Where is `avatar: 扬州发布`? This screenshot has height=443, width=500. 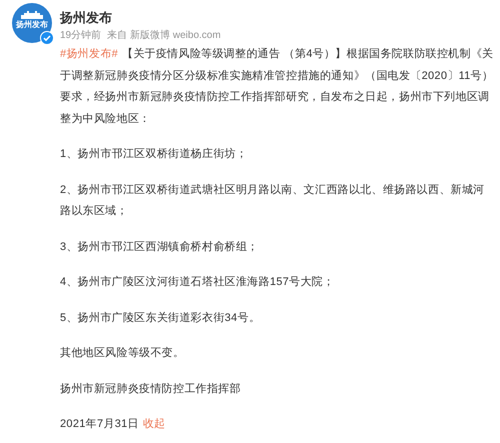
avatar: 扬州发布 is located at coordinates (32, 23).